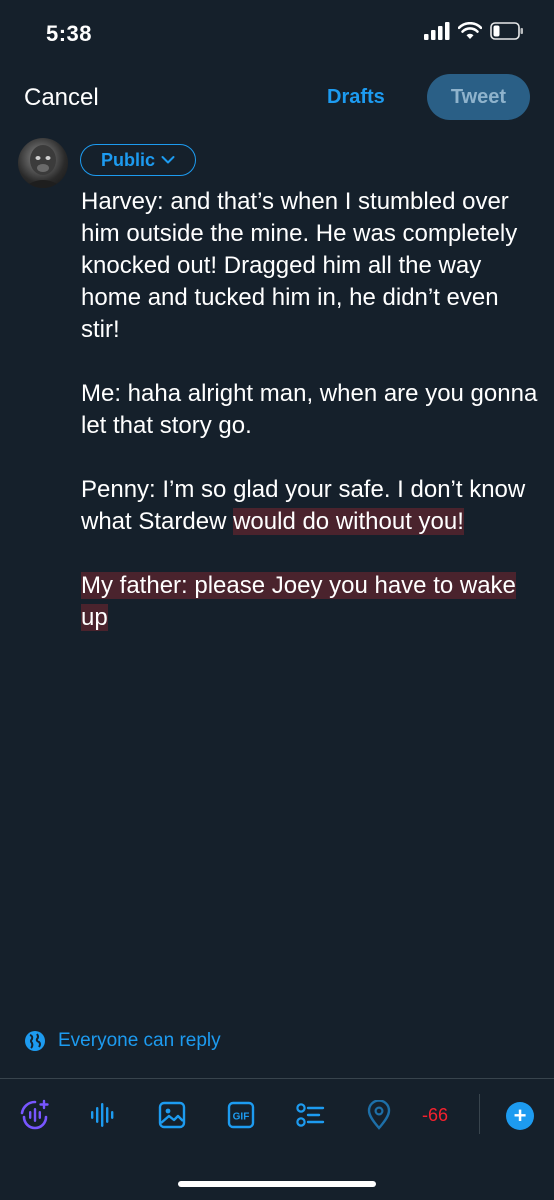 Image resolution: width=554 pixels, height=1200 pixels. I want to click on status-bar: 5:38, so click(277, 35).